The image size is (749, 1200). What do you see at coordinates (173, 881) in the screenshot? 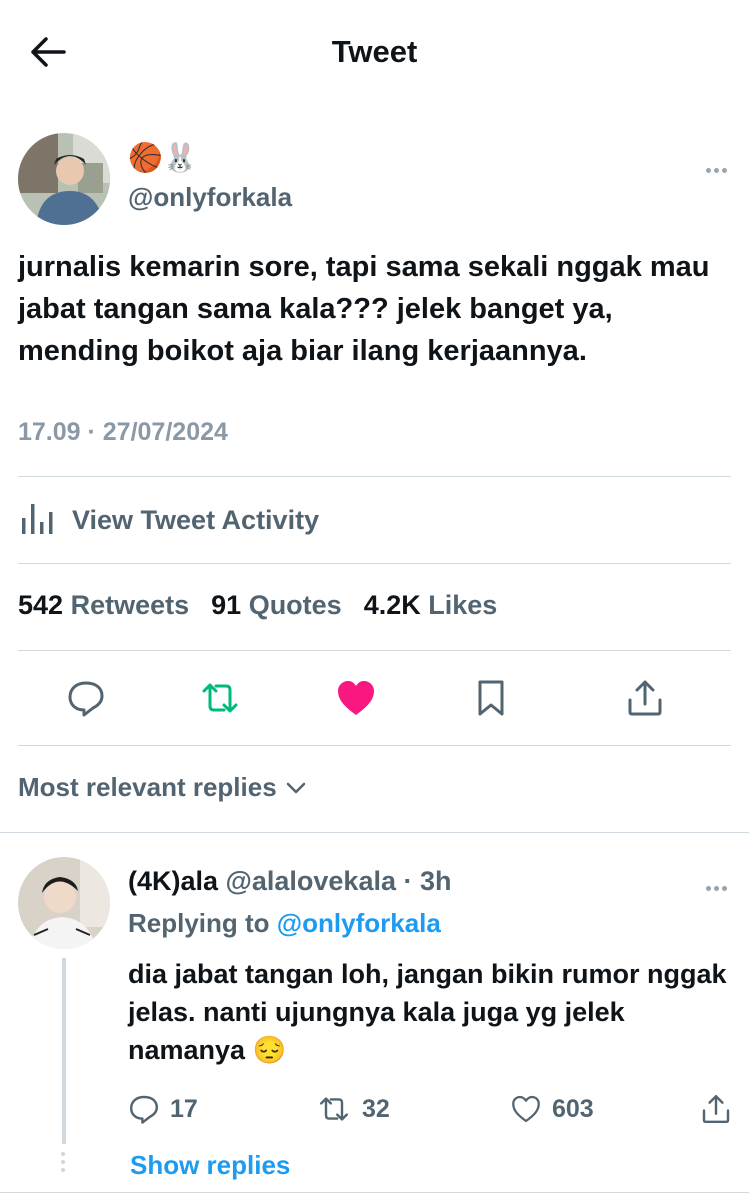
I see `reply-author-name: (4K)ala` at bounding box center [173, 881].